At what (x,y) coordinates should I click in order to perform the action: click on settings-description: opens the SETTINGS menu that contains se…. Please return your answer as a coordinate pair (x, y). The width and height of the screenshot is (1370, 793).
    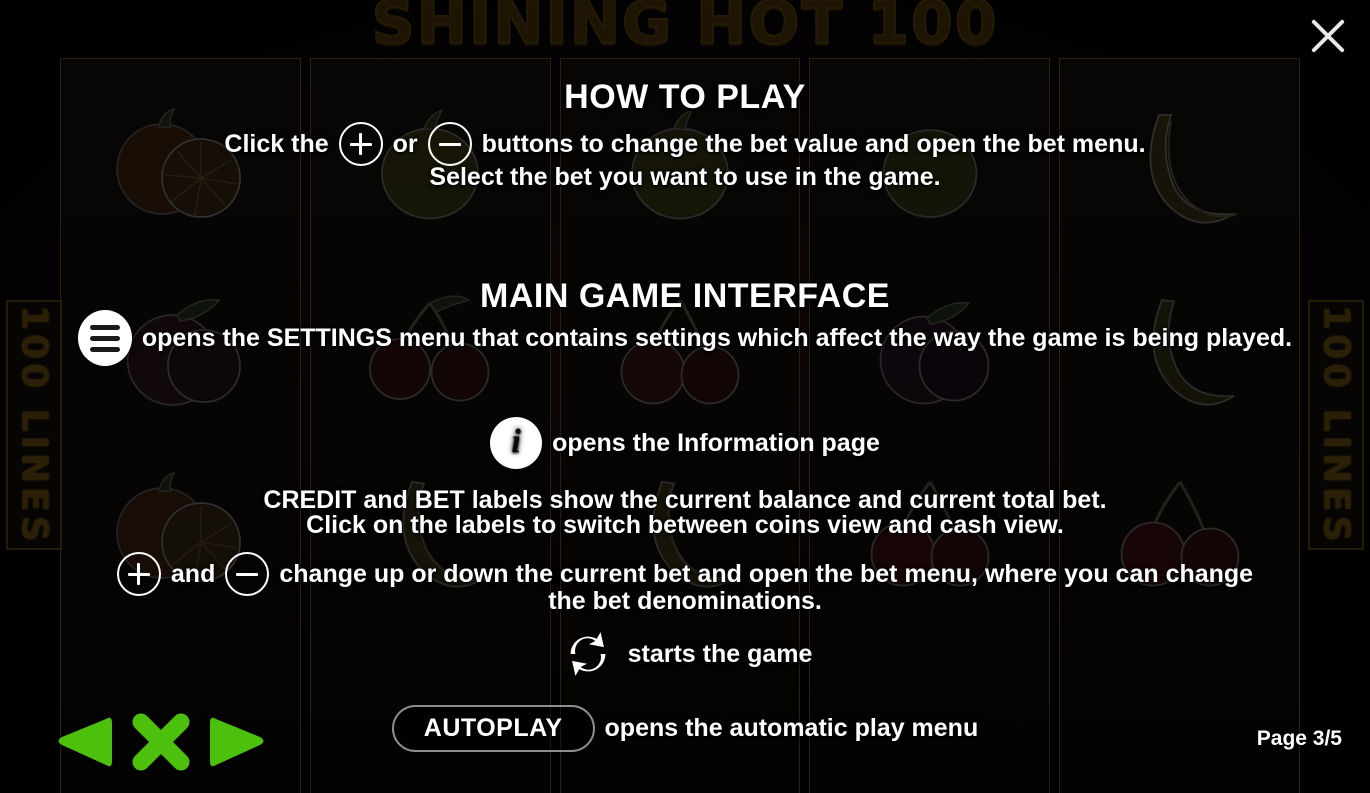
    Looking at the image, I should click on (717, 337).